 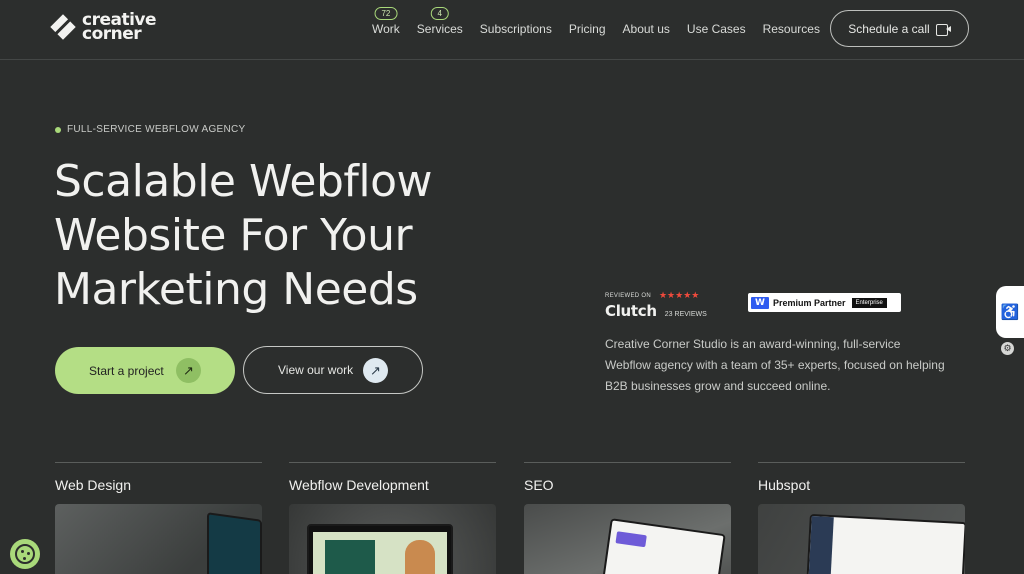 What do you see at coordinates (760, 302) in the screenshot?
I see `webflow-logo-icon: W` at bounding box center [760, 302].